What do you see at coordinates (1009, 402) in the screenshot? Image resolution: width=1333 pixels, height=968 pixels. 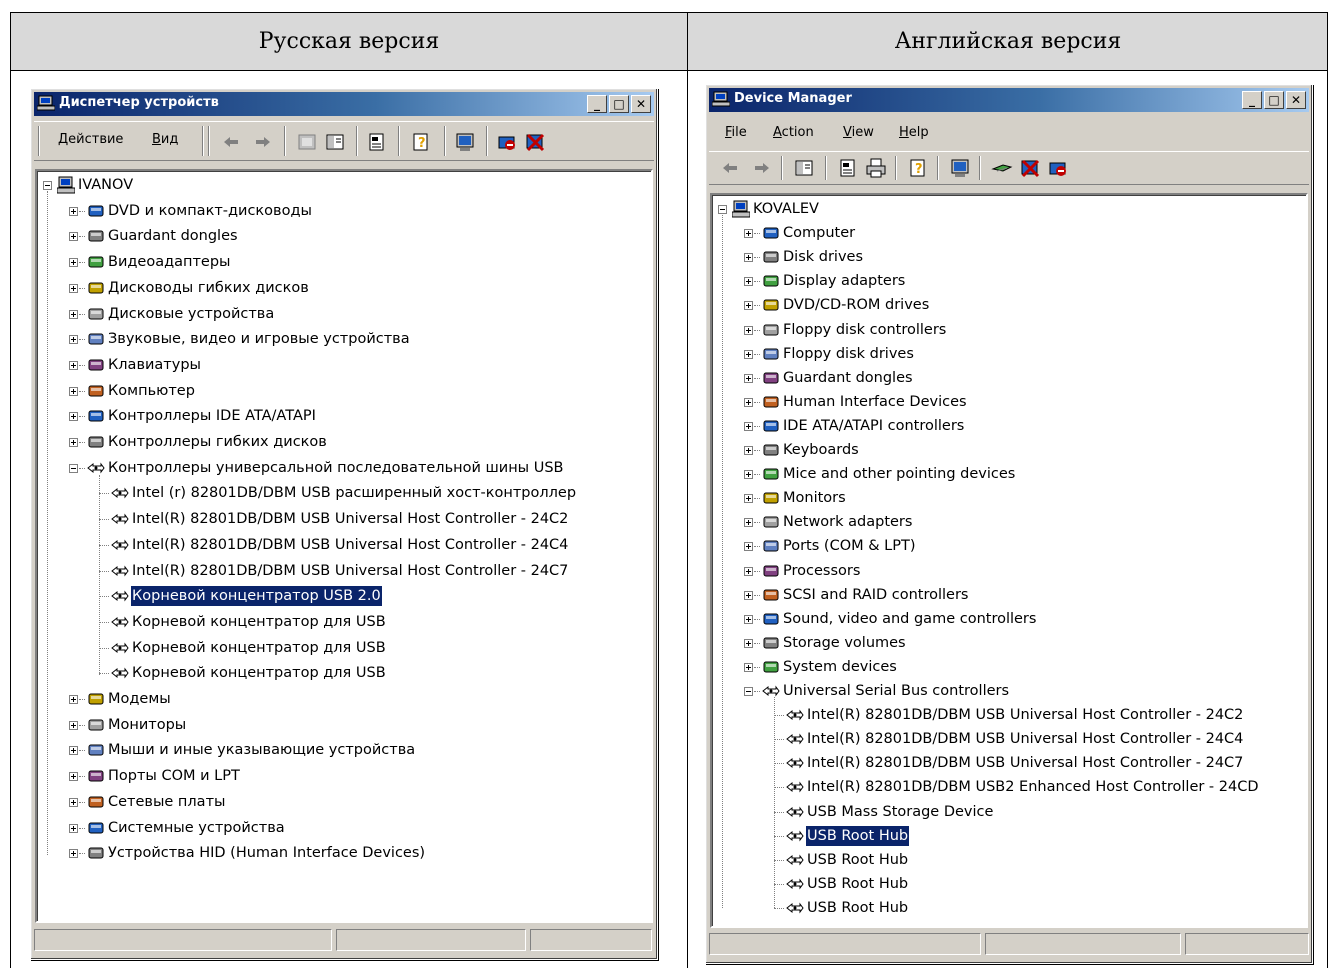 I see `tree-category: Human Interface Devices` at bounding box center [1009, 402].